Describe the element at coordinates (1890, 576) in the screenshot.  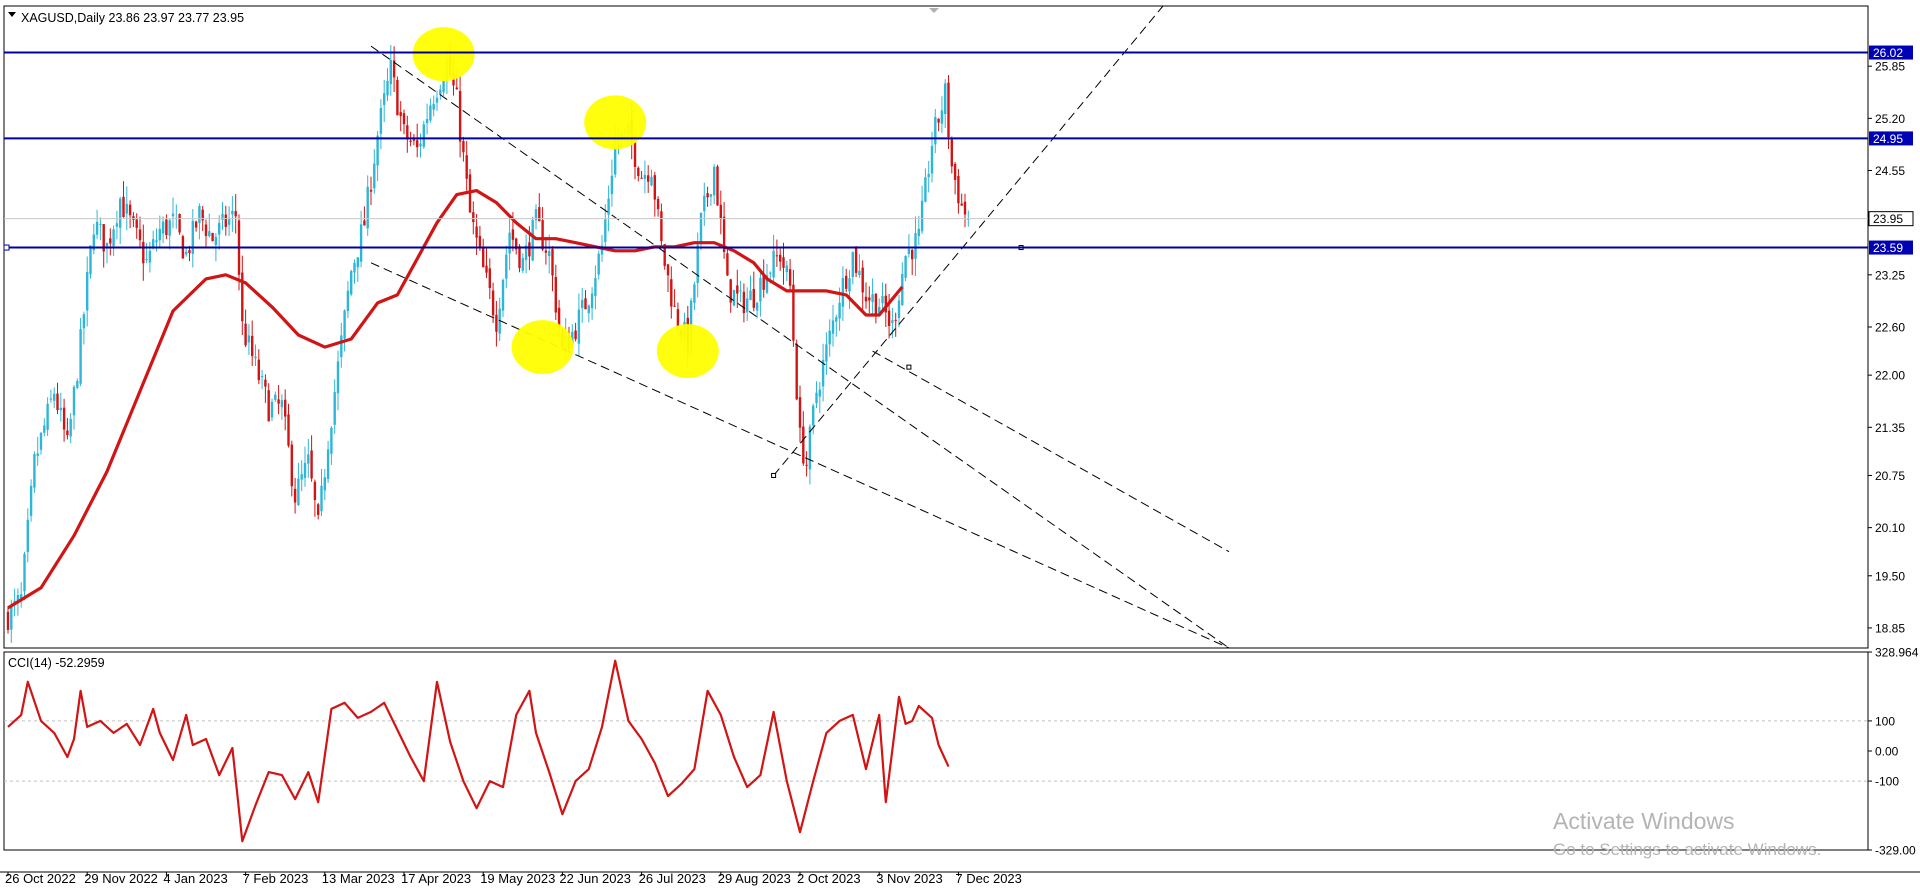
I see `price-axis-label: 19.50` at that location.